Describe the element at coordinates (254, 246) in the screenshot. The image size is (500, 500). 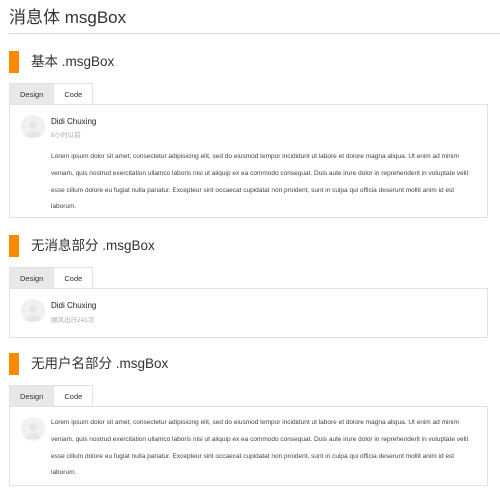
I see `section-header: 无消息部分 .msgBox` at that location.